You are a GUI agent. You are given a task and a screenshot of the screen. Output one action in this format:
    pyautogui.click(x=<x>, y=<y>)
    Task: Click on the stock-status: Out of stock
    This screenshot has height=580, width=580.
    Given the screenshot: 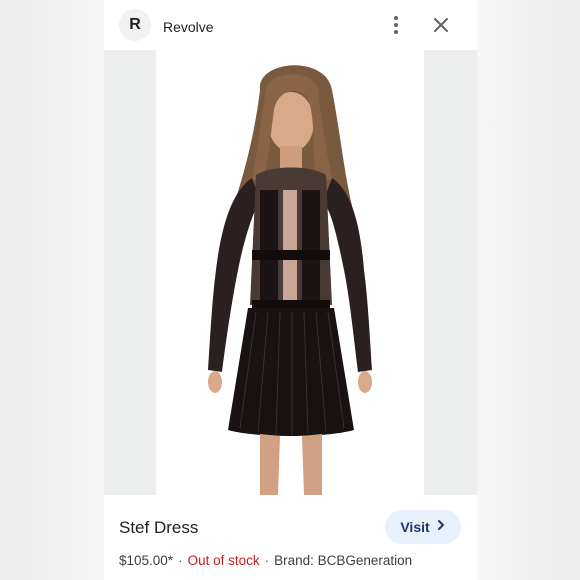 What is the action you would take?
    pyautogui.click(x=223, y=560)
    